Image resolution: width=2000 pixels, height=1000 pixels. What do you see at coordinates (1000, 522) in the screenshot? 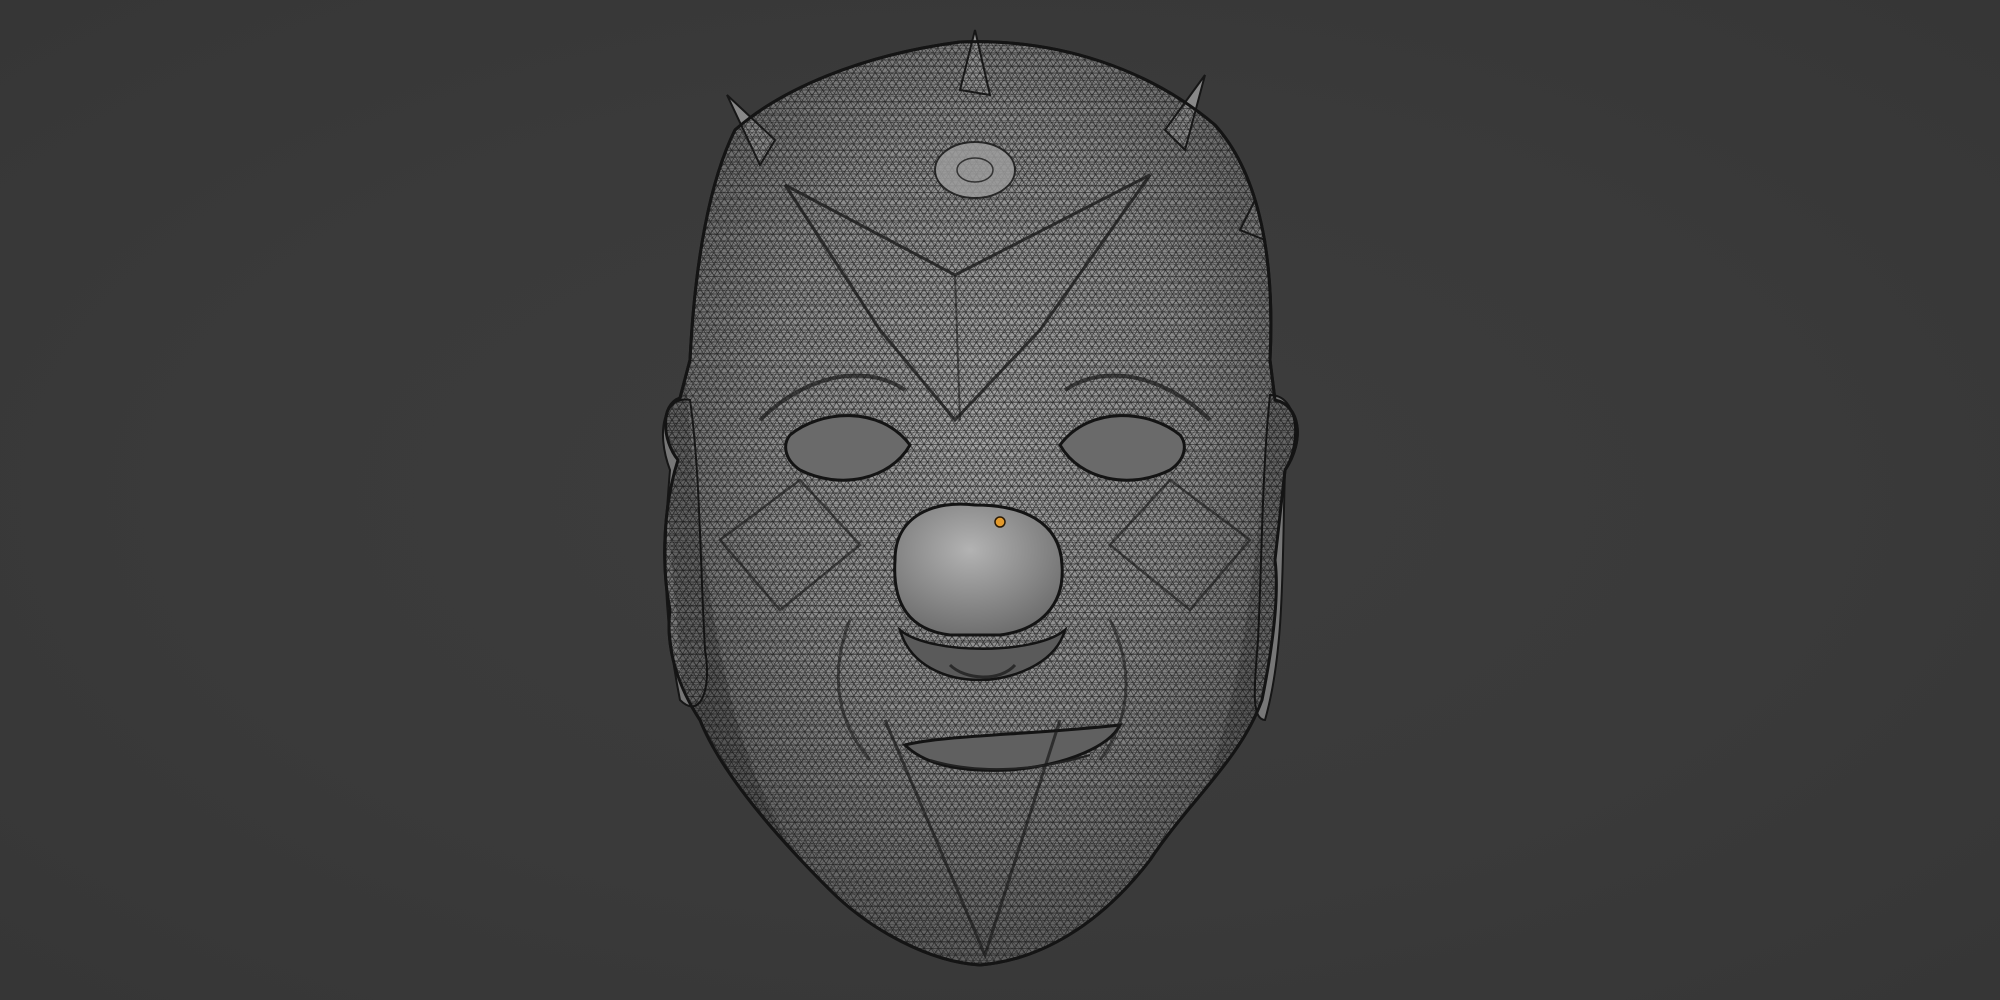
I see `object-origin-icon` at bounding box center [1000, 522].